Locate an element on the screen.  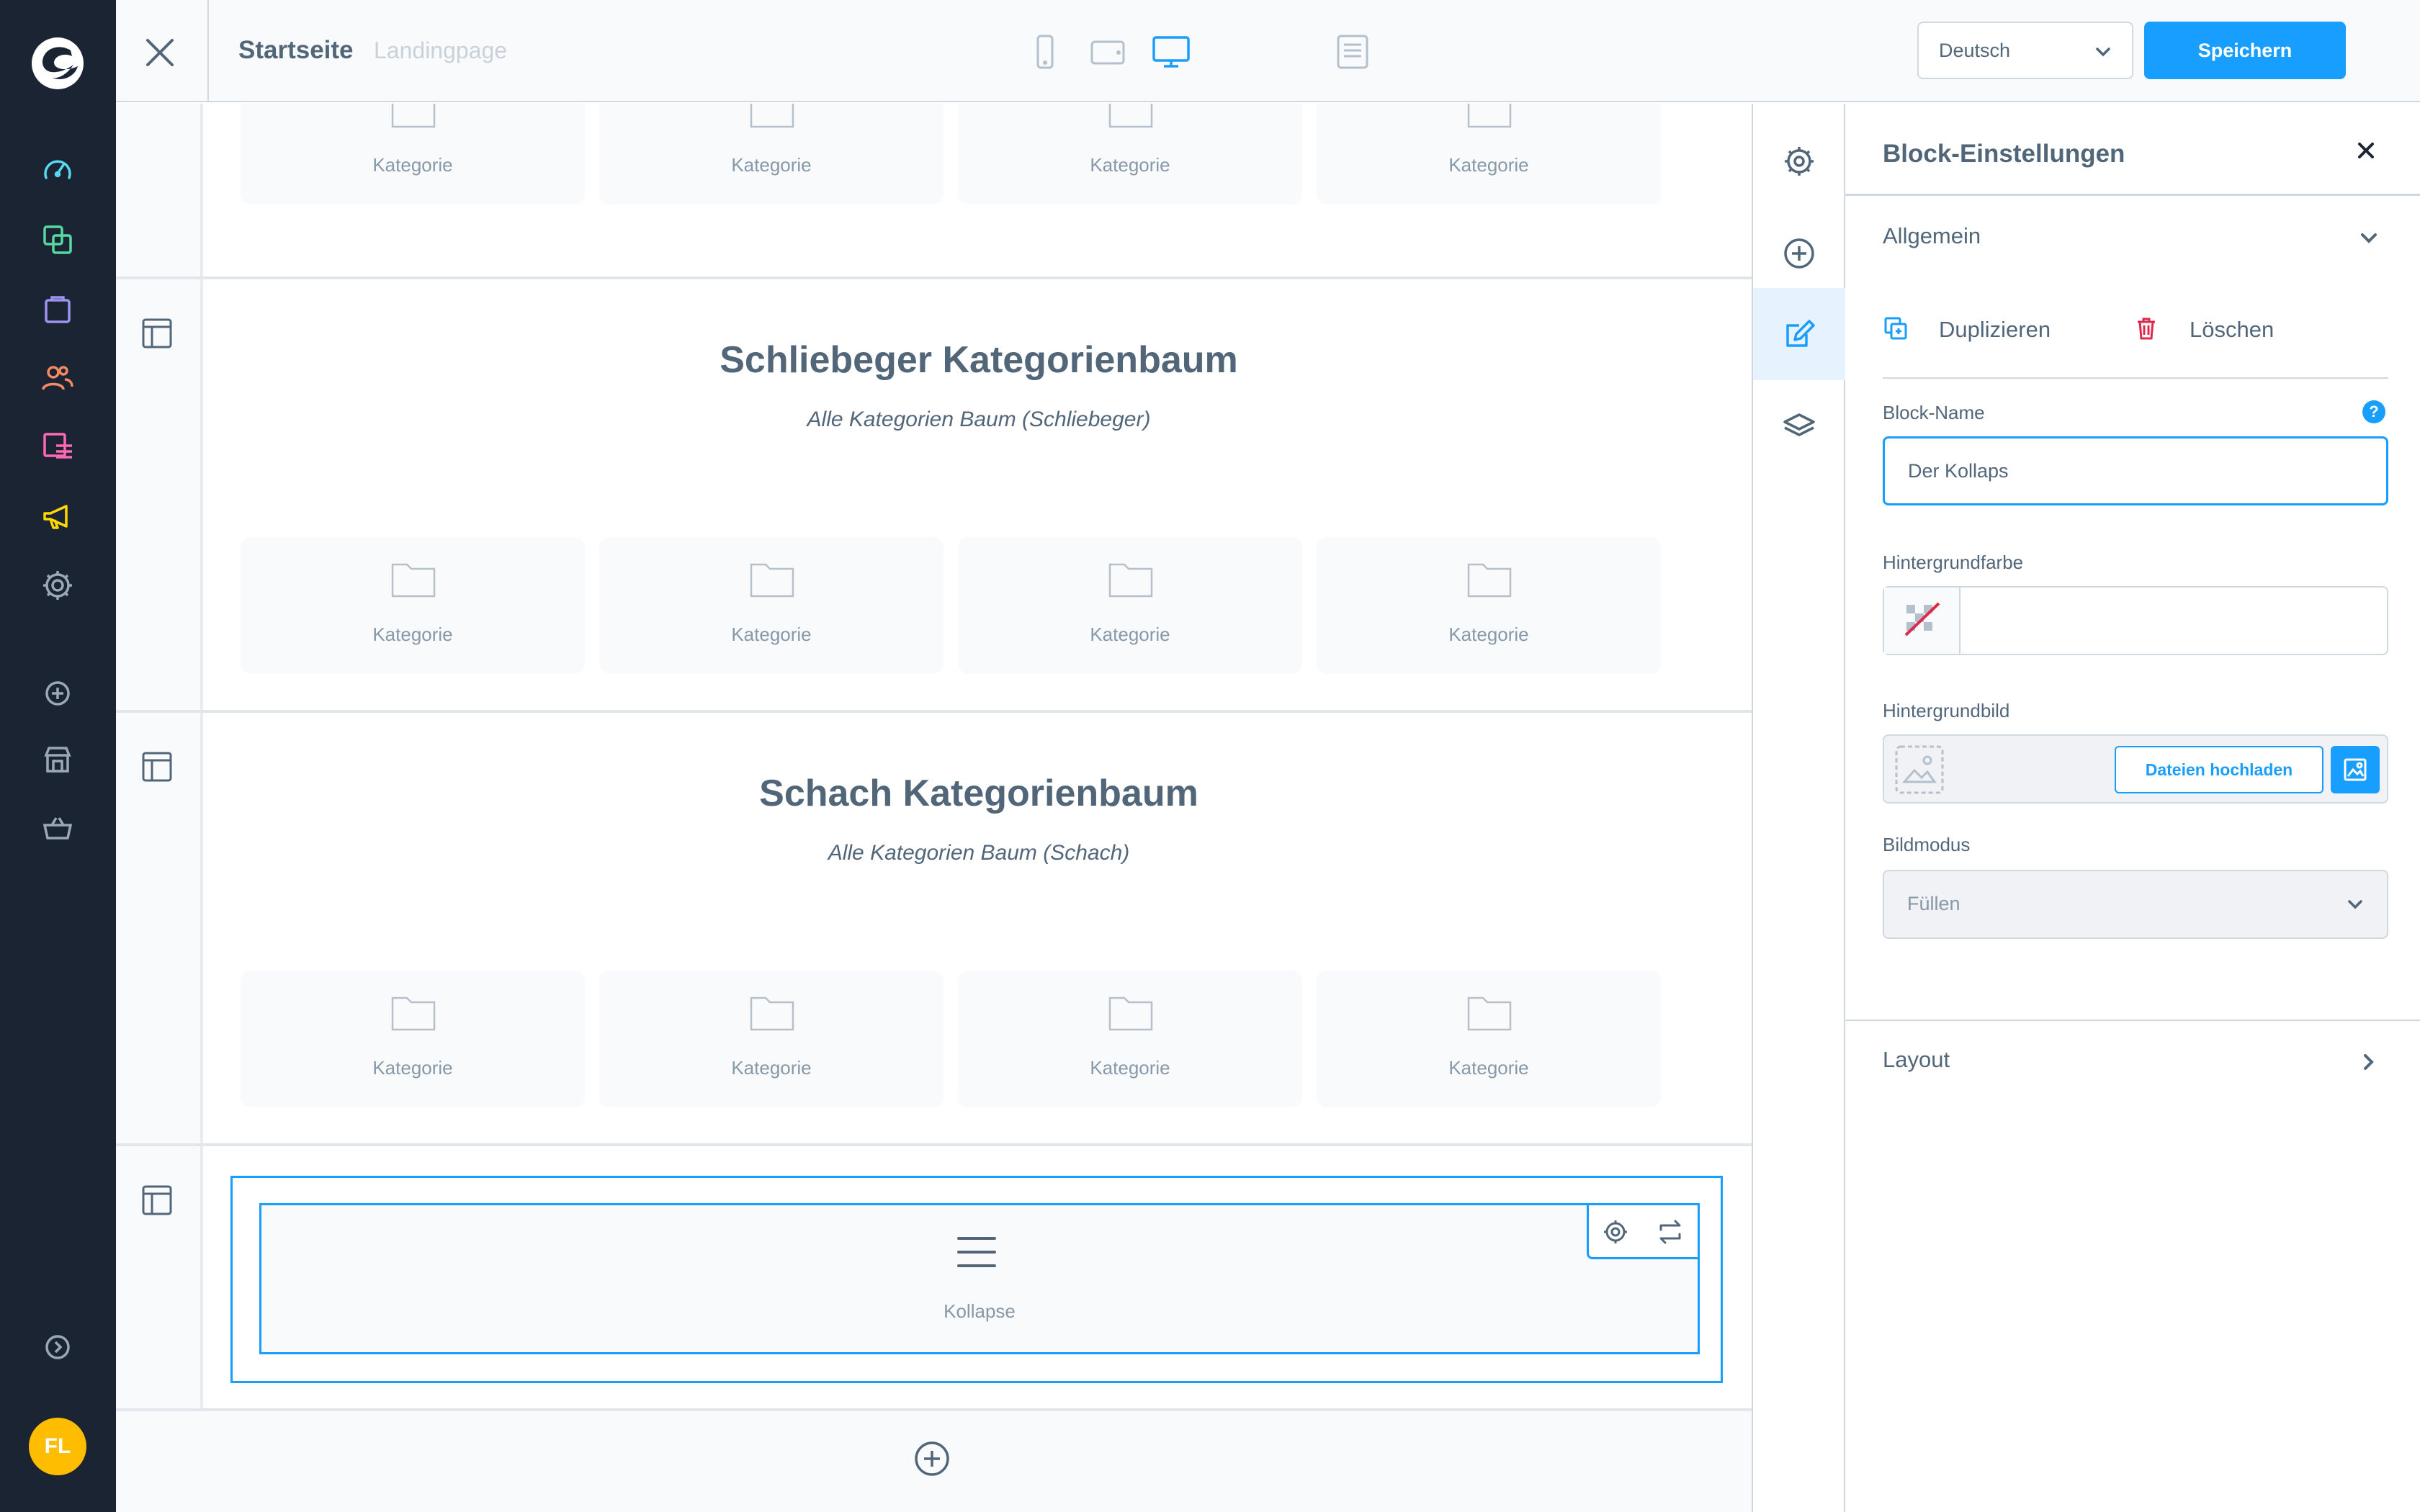
color-swatch is located at coordinates (1922, 621).